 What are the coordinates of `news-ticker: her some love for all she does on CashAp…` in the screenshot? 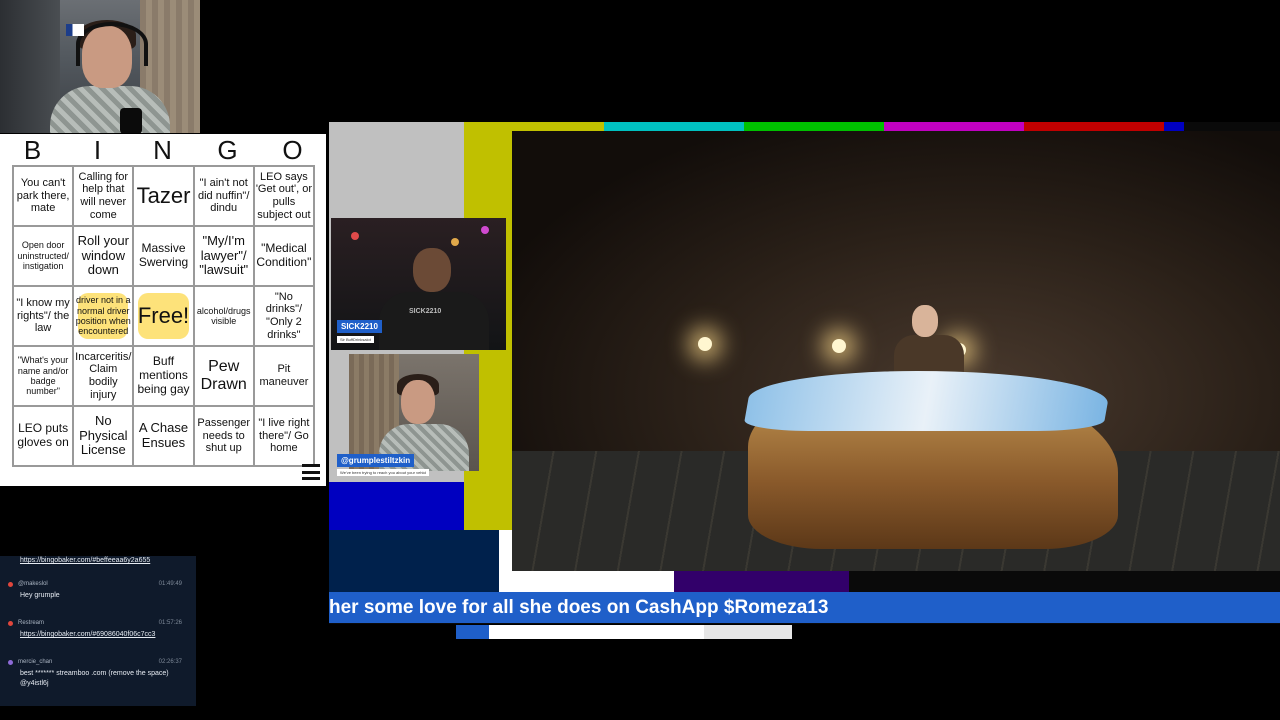 It's located at (804, 607).